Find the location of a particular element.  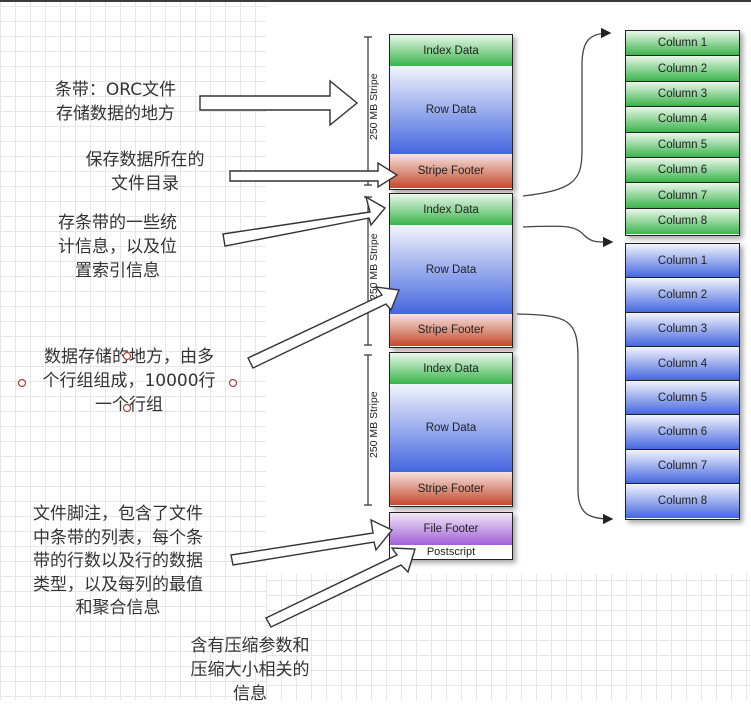

arrow-postscript-annotation is located at coordinates (340, 587).